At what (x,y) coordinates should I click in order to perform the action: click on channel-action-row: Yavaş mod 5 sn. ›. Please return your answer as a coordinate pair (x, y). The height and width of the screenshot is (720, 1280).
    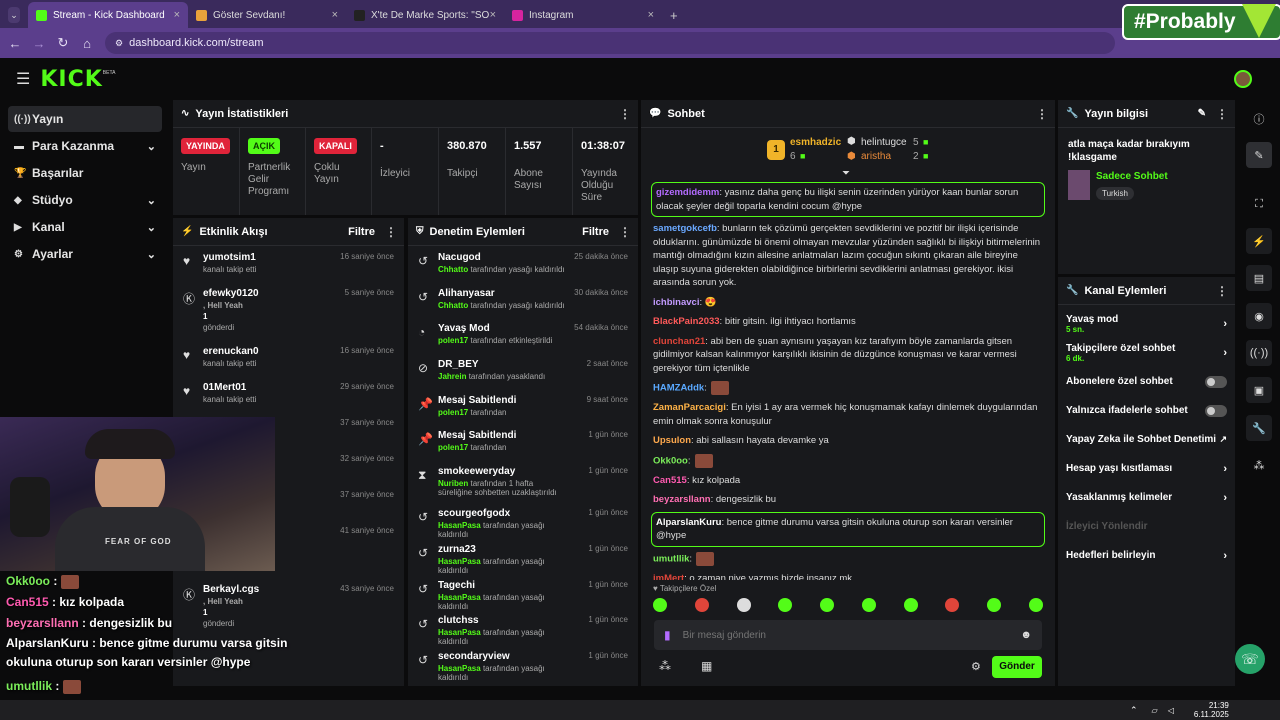
    Looking at the image, I should click on (1146, 323).